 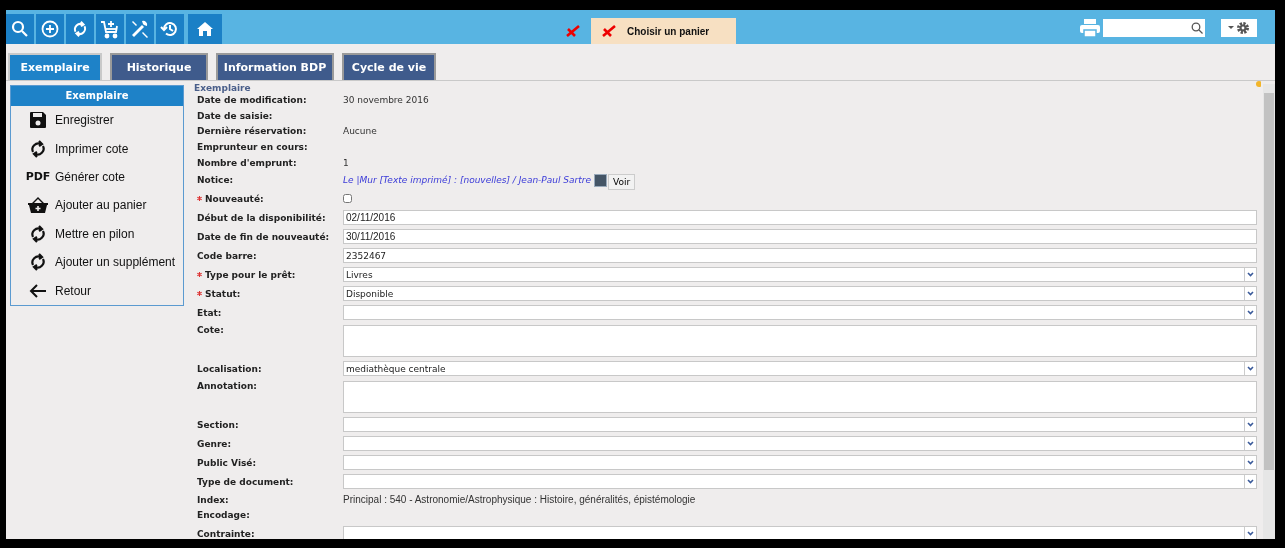 What do you see at coordinates (347, 199) in the screenshot?
I see `checkbox` at bounding box center [347, 199].